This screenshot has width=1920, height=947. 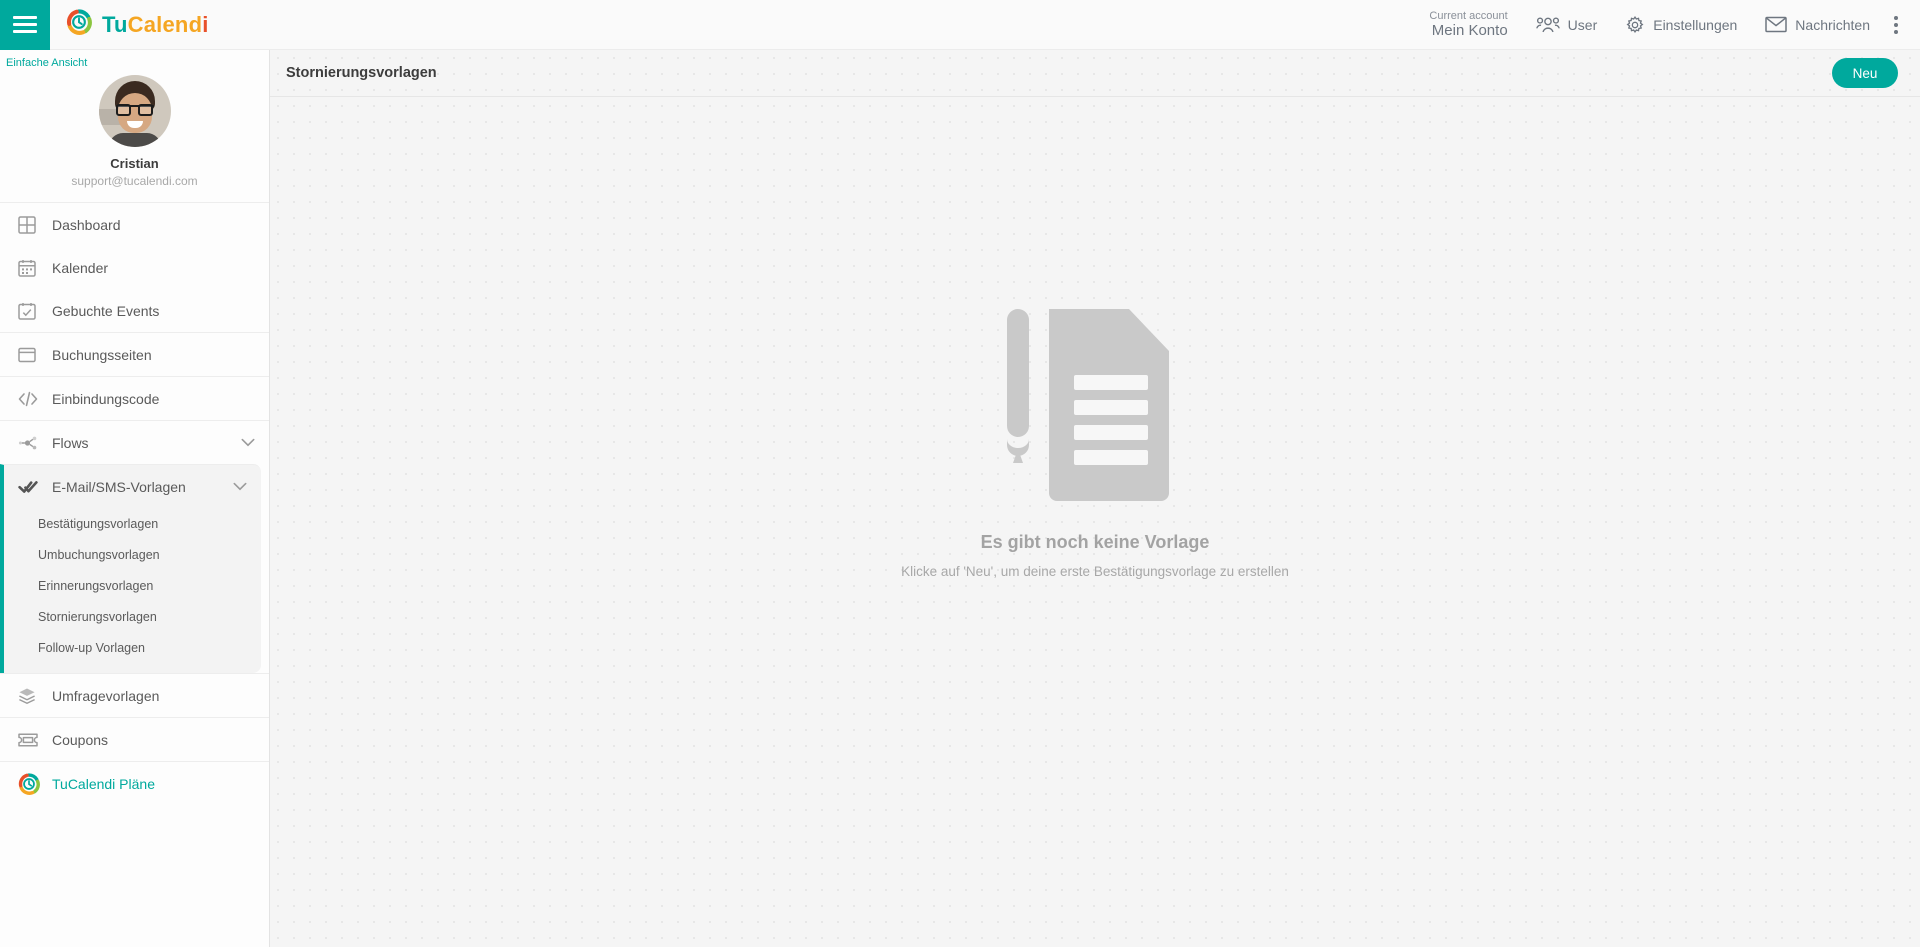 I want to click on current-account-switcher: Current account Mein Konto, so click(x=1468, y=25).